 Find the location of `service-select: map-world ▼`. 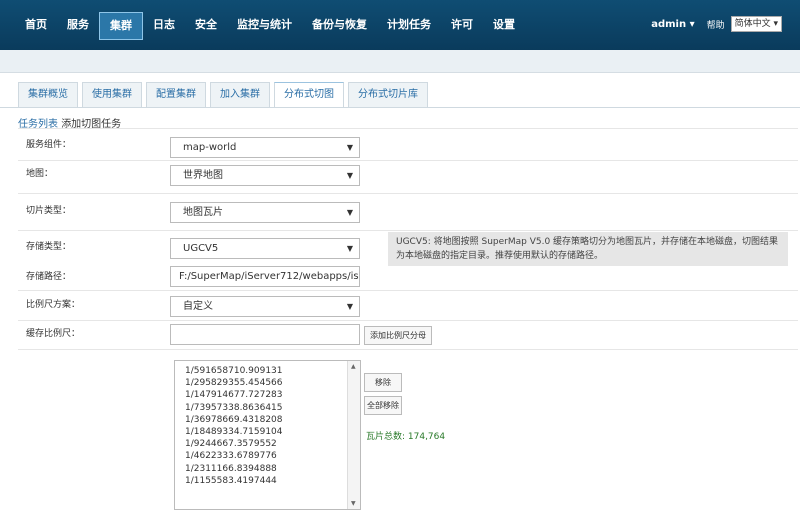

service-select: map-world ▼ is located at coordinates (265, 147).